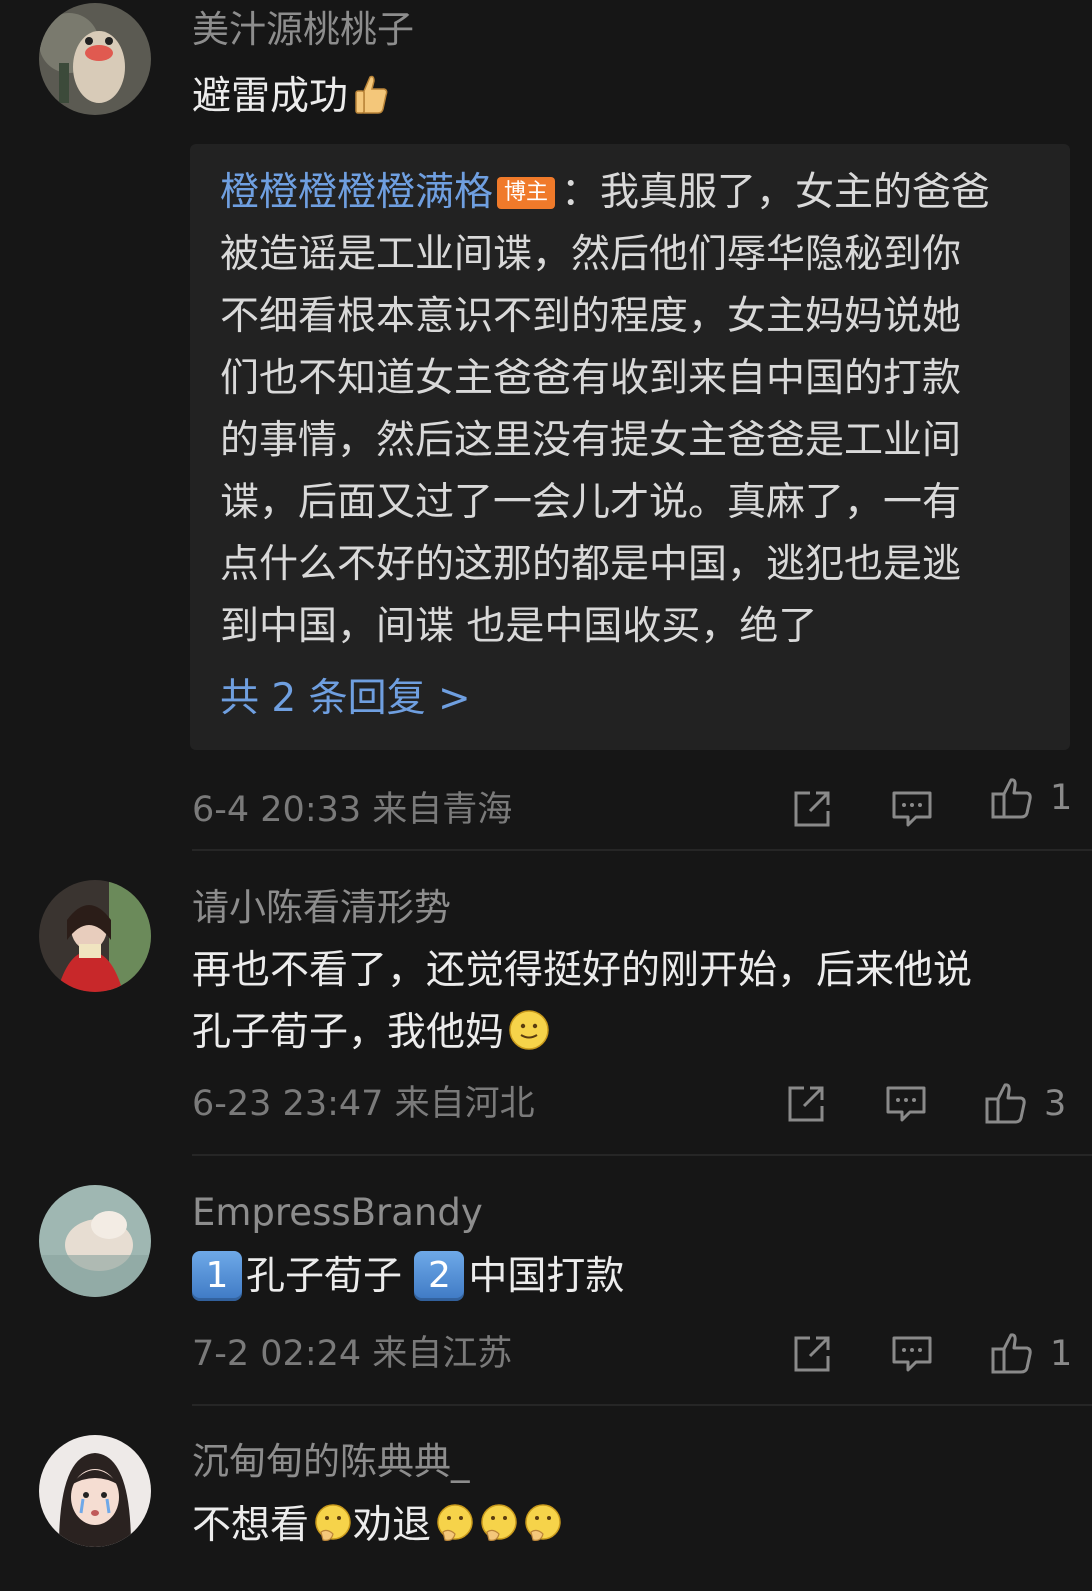 The image size is (1092, 1591). What do you see at coordinates (270, 96) in the screenshot?
I see `comment-text-content: 避雷成功` at bounding box center [270, 96].